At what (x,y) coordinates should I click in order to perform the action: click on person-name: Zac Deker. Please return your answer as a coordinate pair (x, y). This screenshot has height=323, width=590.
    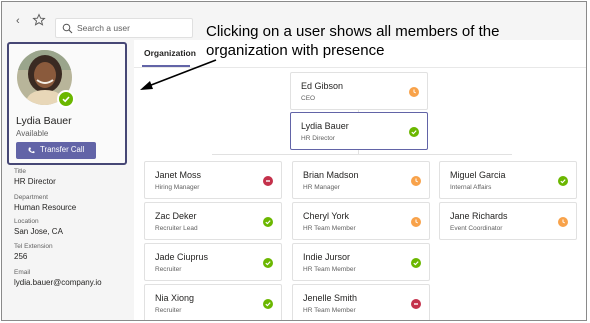
    Looking at the image, I should click on (176, 216).